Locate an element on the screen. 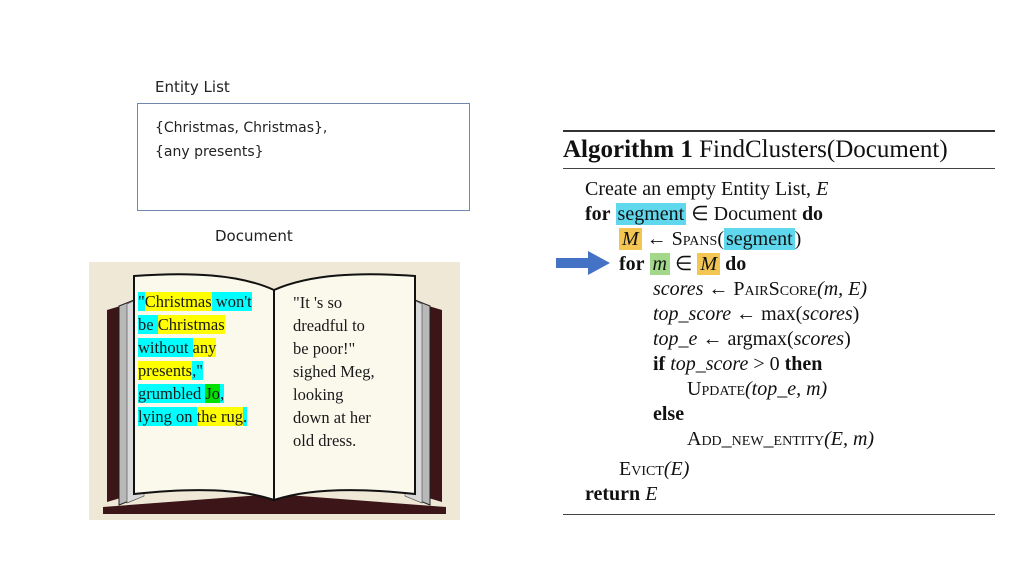  highlighted-span: , is located at coordinates (222, 393).